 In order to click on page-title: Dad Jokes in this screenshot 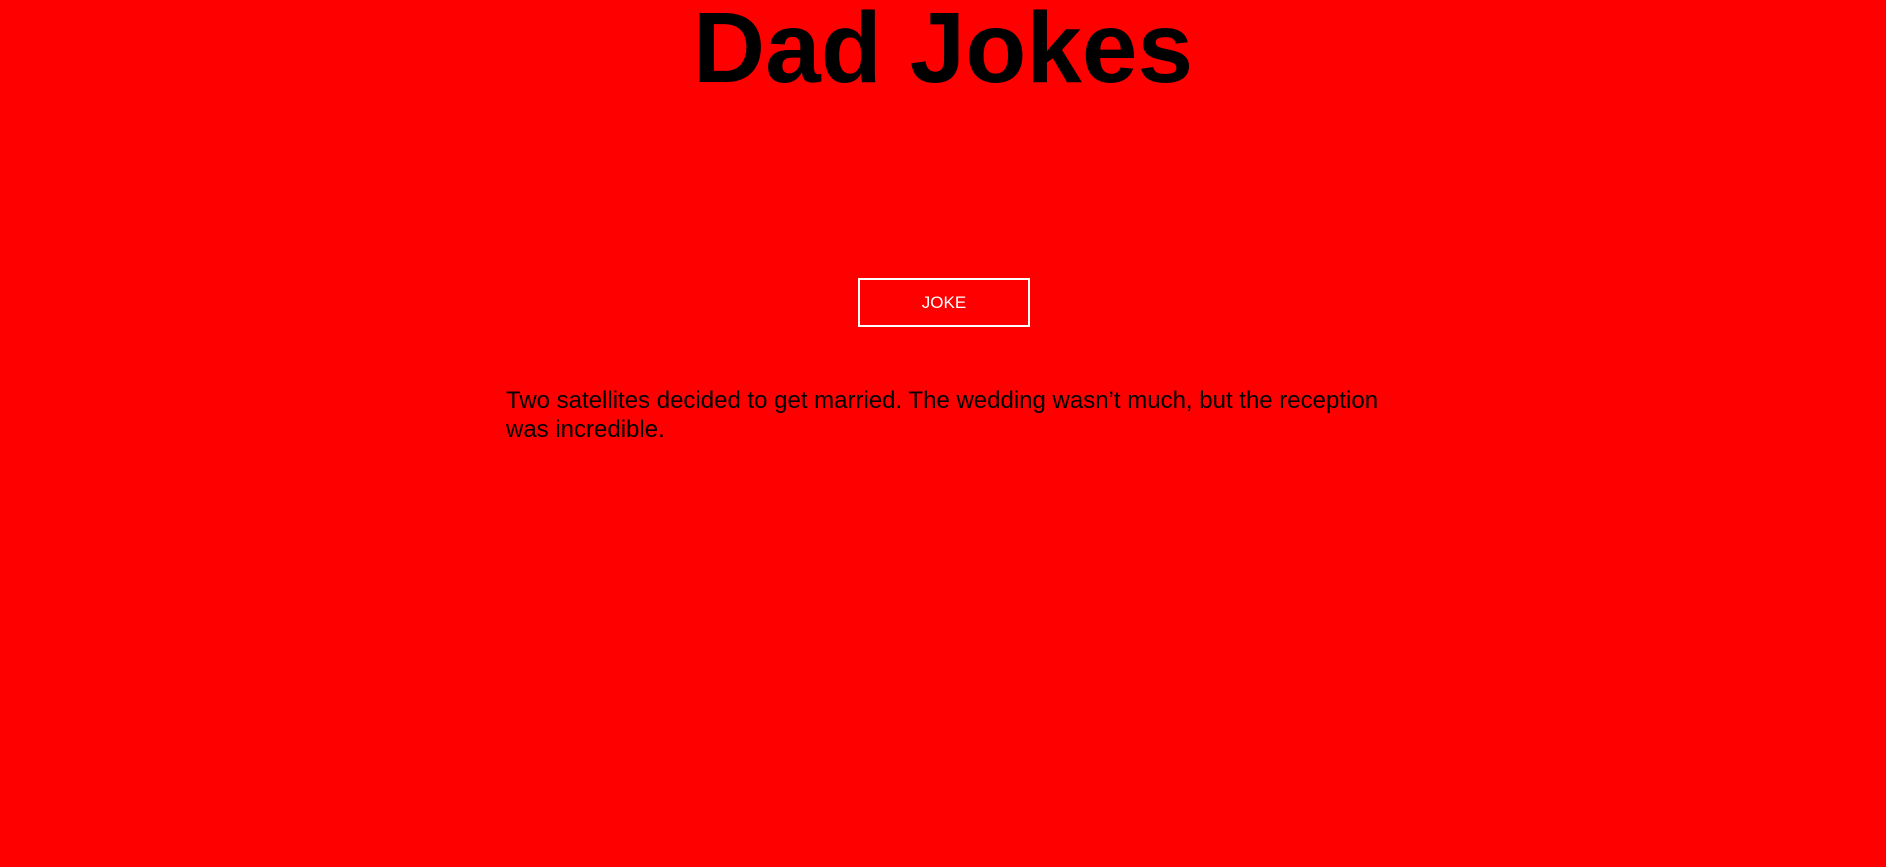, I will do `click(943, 52)`.